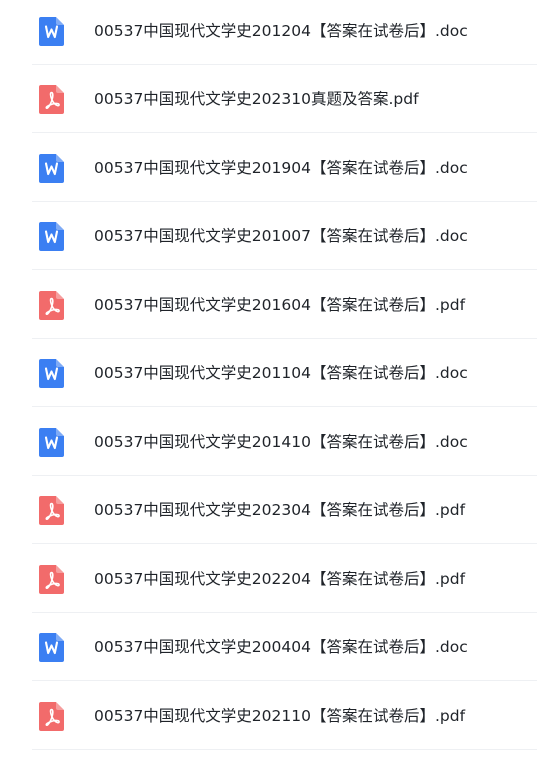 This screenshot has height=765, width=537. Describe the element at coordinates (281, 373) in the screenshot. I see `file-name: 00537中国现代文学史201104【答案在试卷后】.doc` at that location.